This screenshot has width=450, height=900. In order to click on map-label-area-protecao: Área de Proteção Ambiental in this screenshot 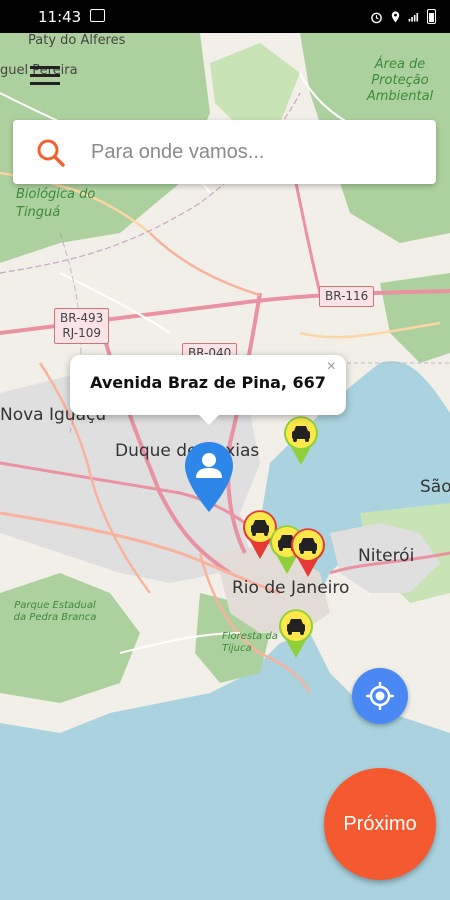, I will do `click(400, 80)`.